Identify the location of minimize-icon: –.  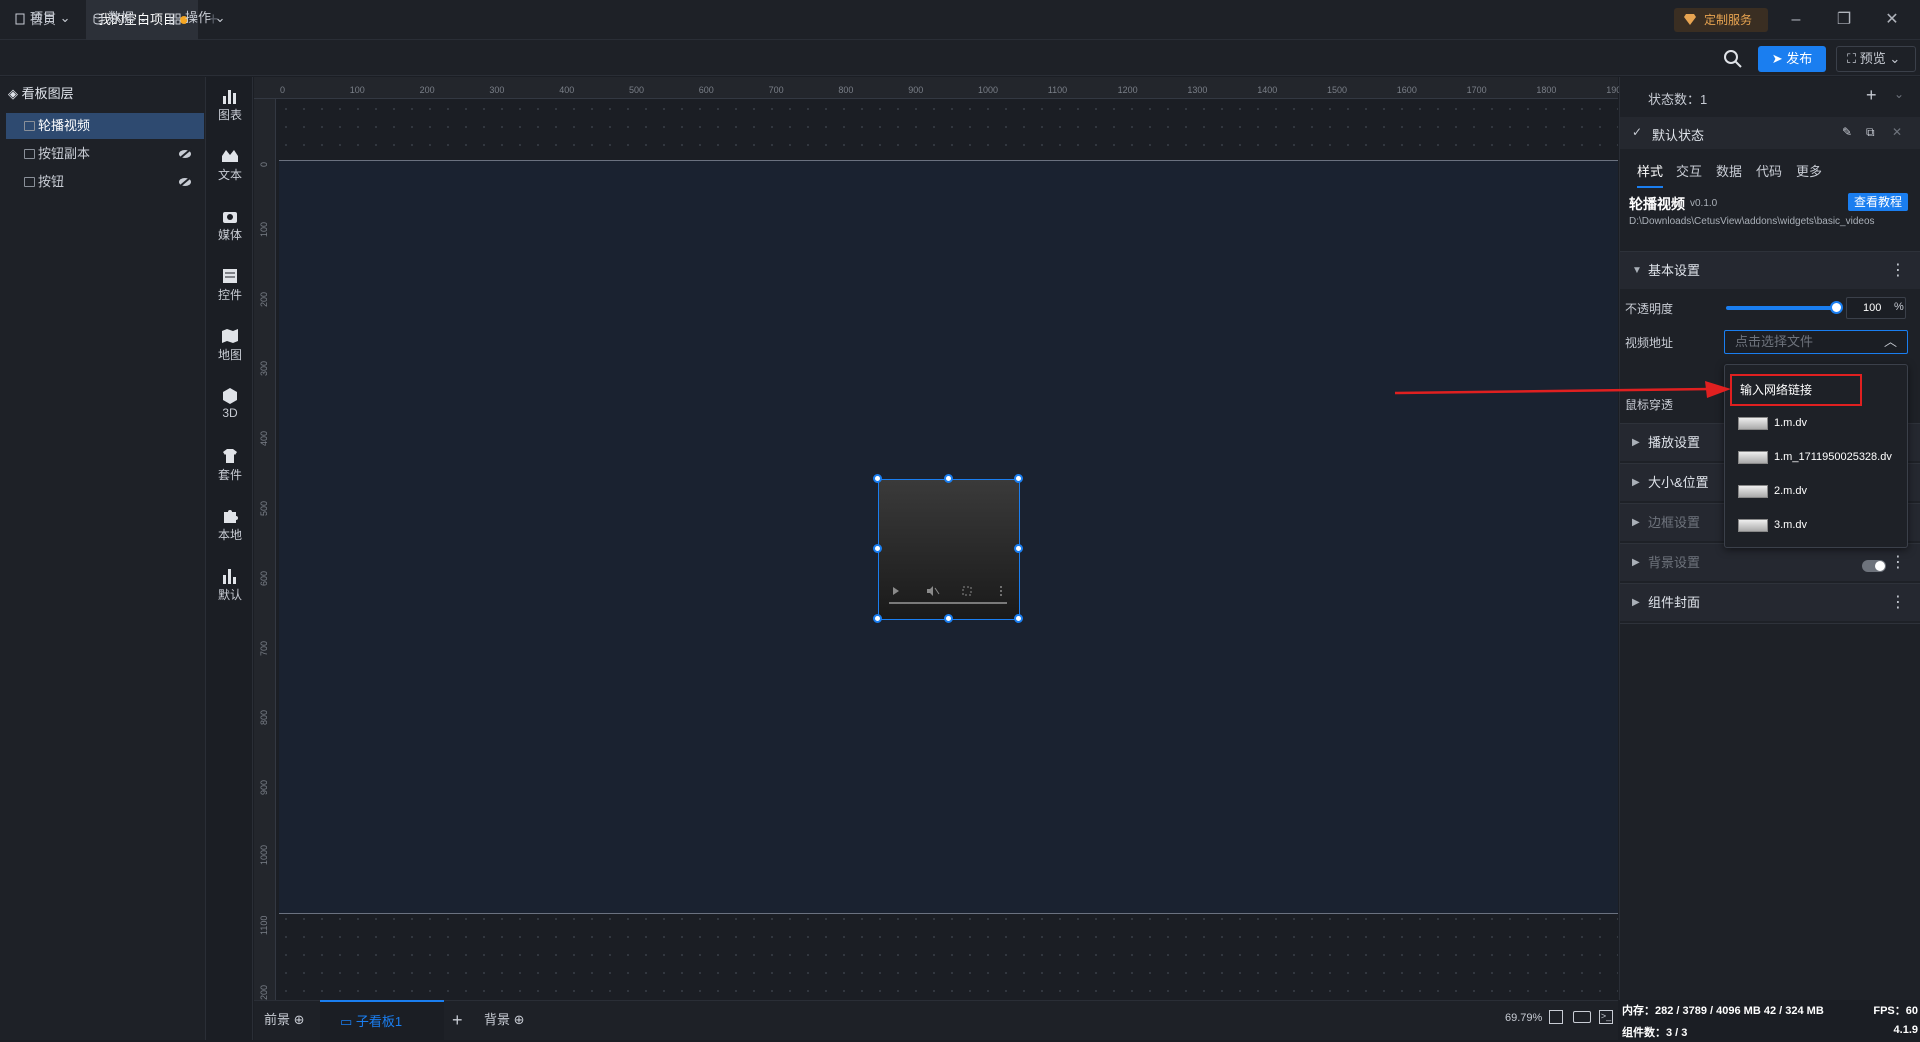
(1796, 20).